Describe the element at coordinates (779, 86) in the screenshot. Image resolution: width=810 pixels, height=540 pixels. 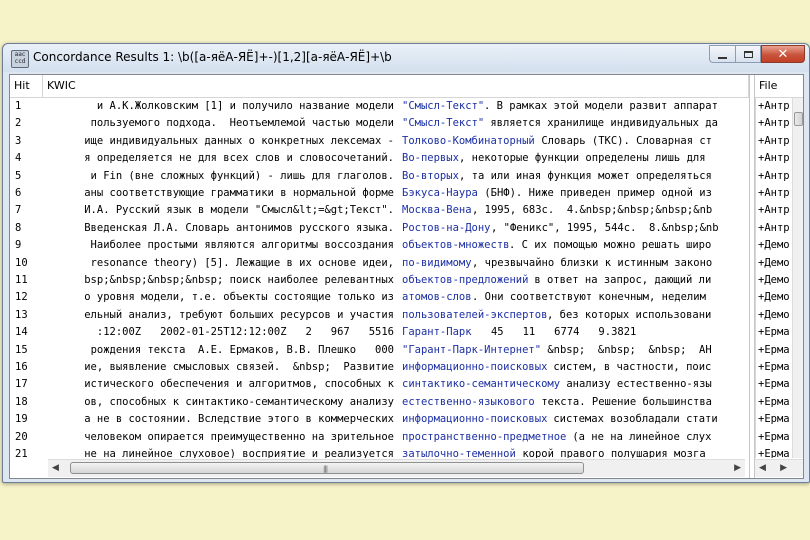
I see `column-header-file: File` at that location.